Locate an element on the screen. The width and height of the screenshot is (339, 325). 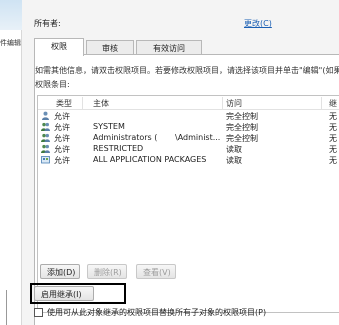
entry-inherited: 无 is located at coordinates (333, 160).